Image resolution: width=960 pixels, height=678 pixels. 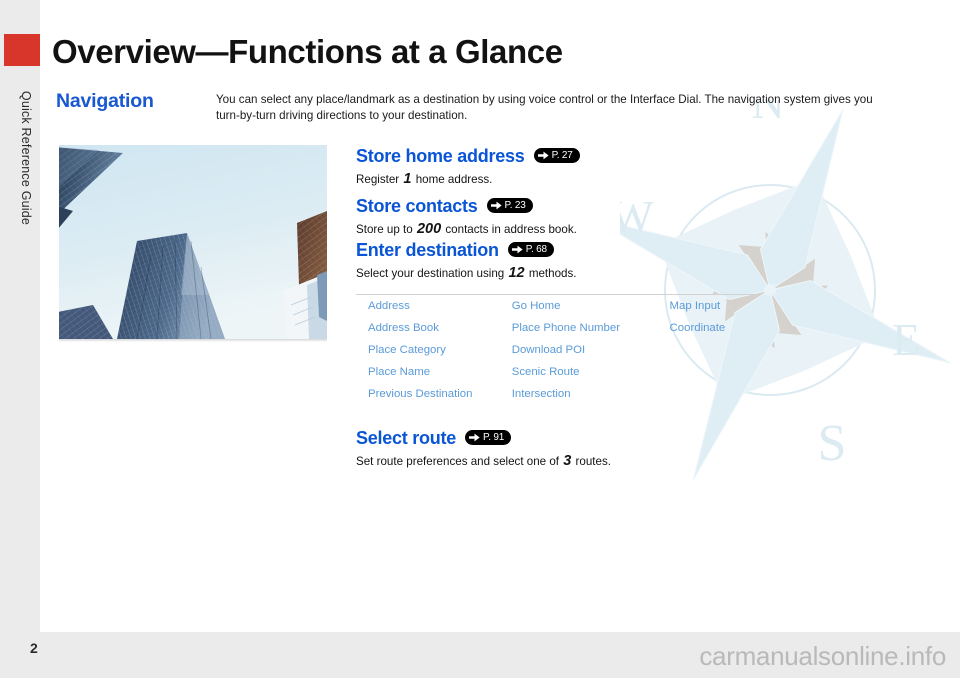 What do you see at coordinates (440, 156) in the screenshot?
I see `feature-heading-text: Store home address` at bounding box center [440, 156].